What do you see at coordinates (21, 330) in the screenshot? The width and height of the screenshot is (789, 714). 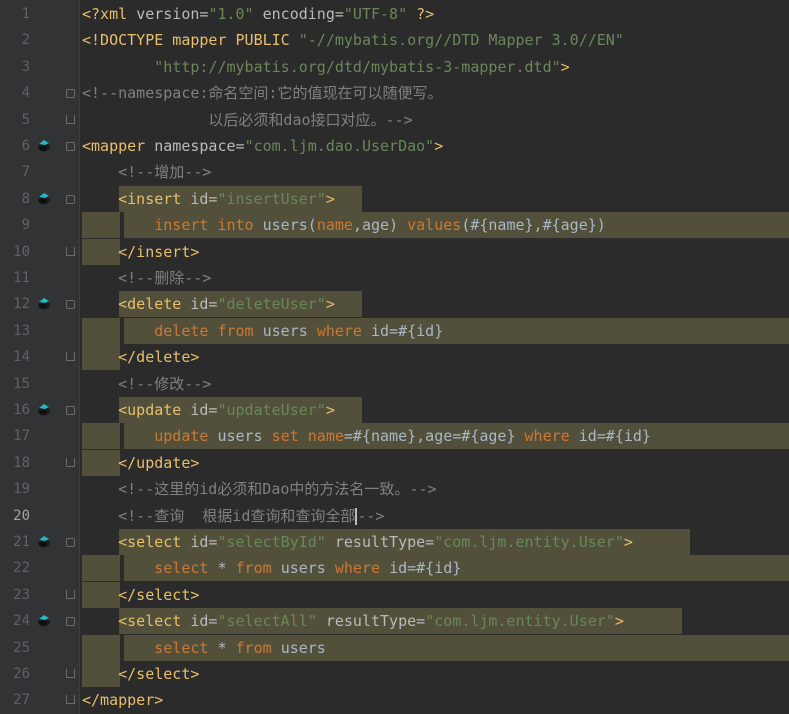 I see `line-number: 13` at bounding box center [21, 330].